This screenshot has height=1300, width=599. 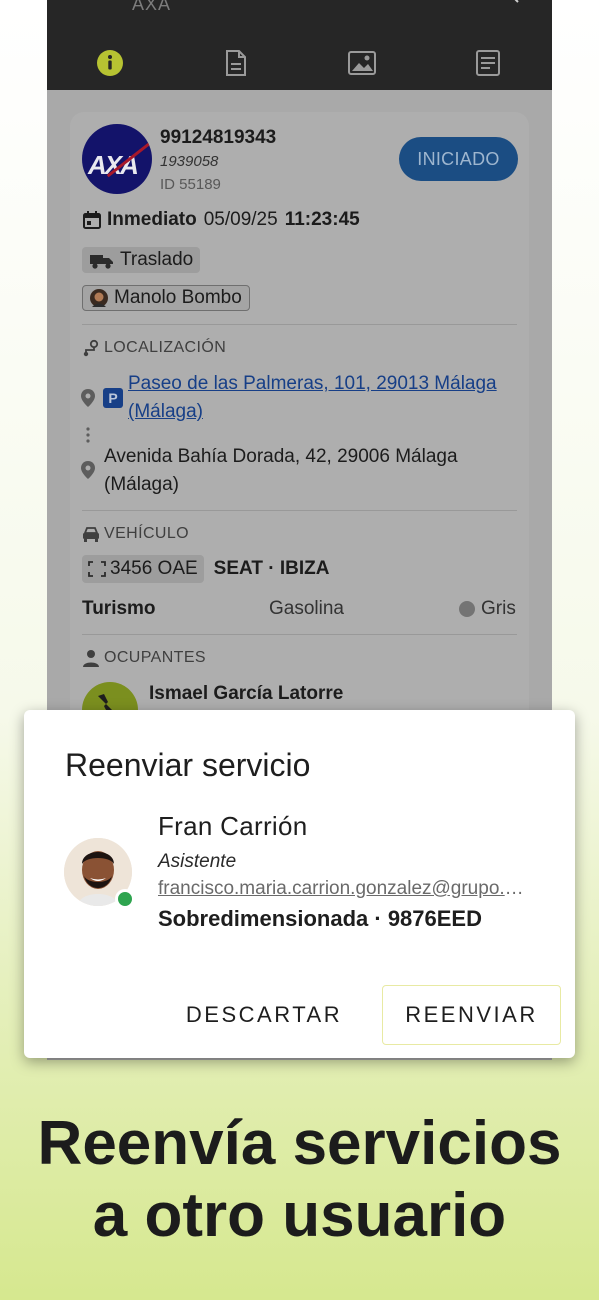 I want to click on vehicle-section-label: VEHÍCULO, so click(x=146, y=533).